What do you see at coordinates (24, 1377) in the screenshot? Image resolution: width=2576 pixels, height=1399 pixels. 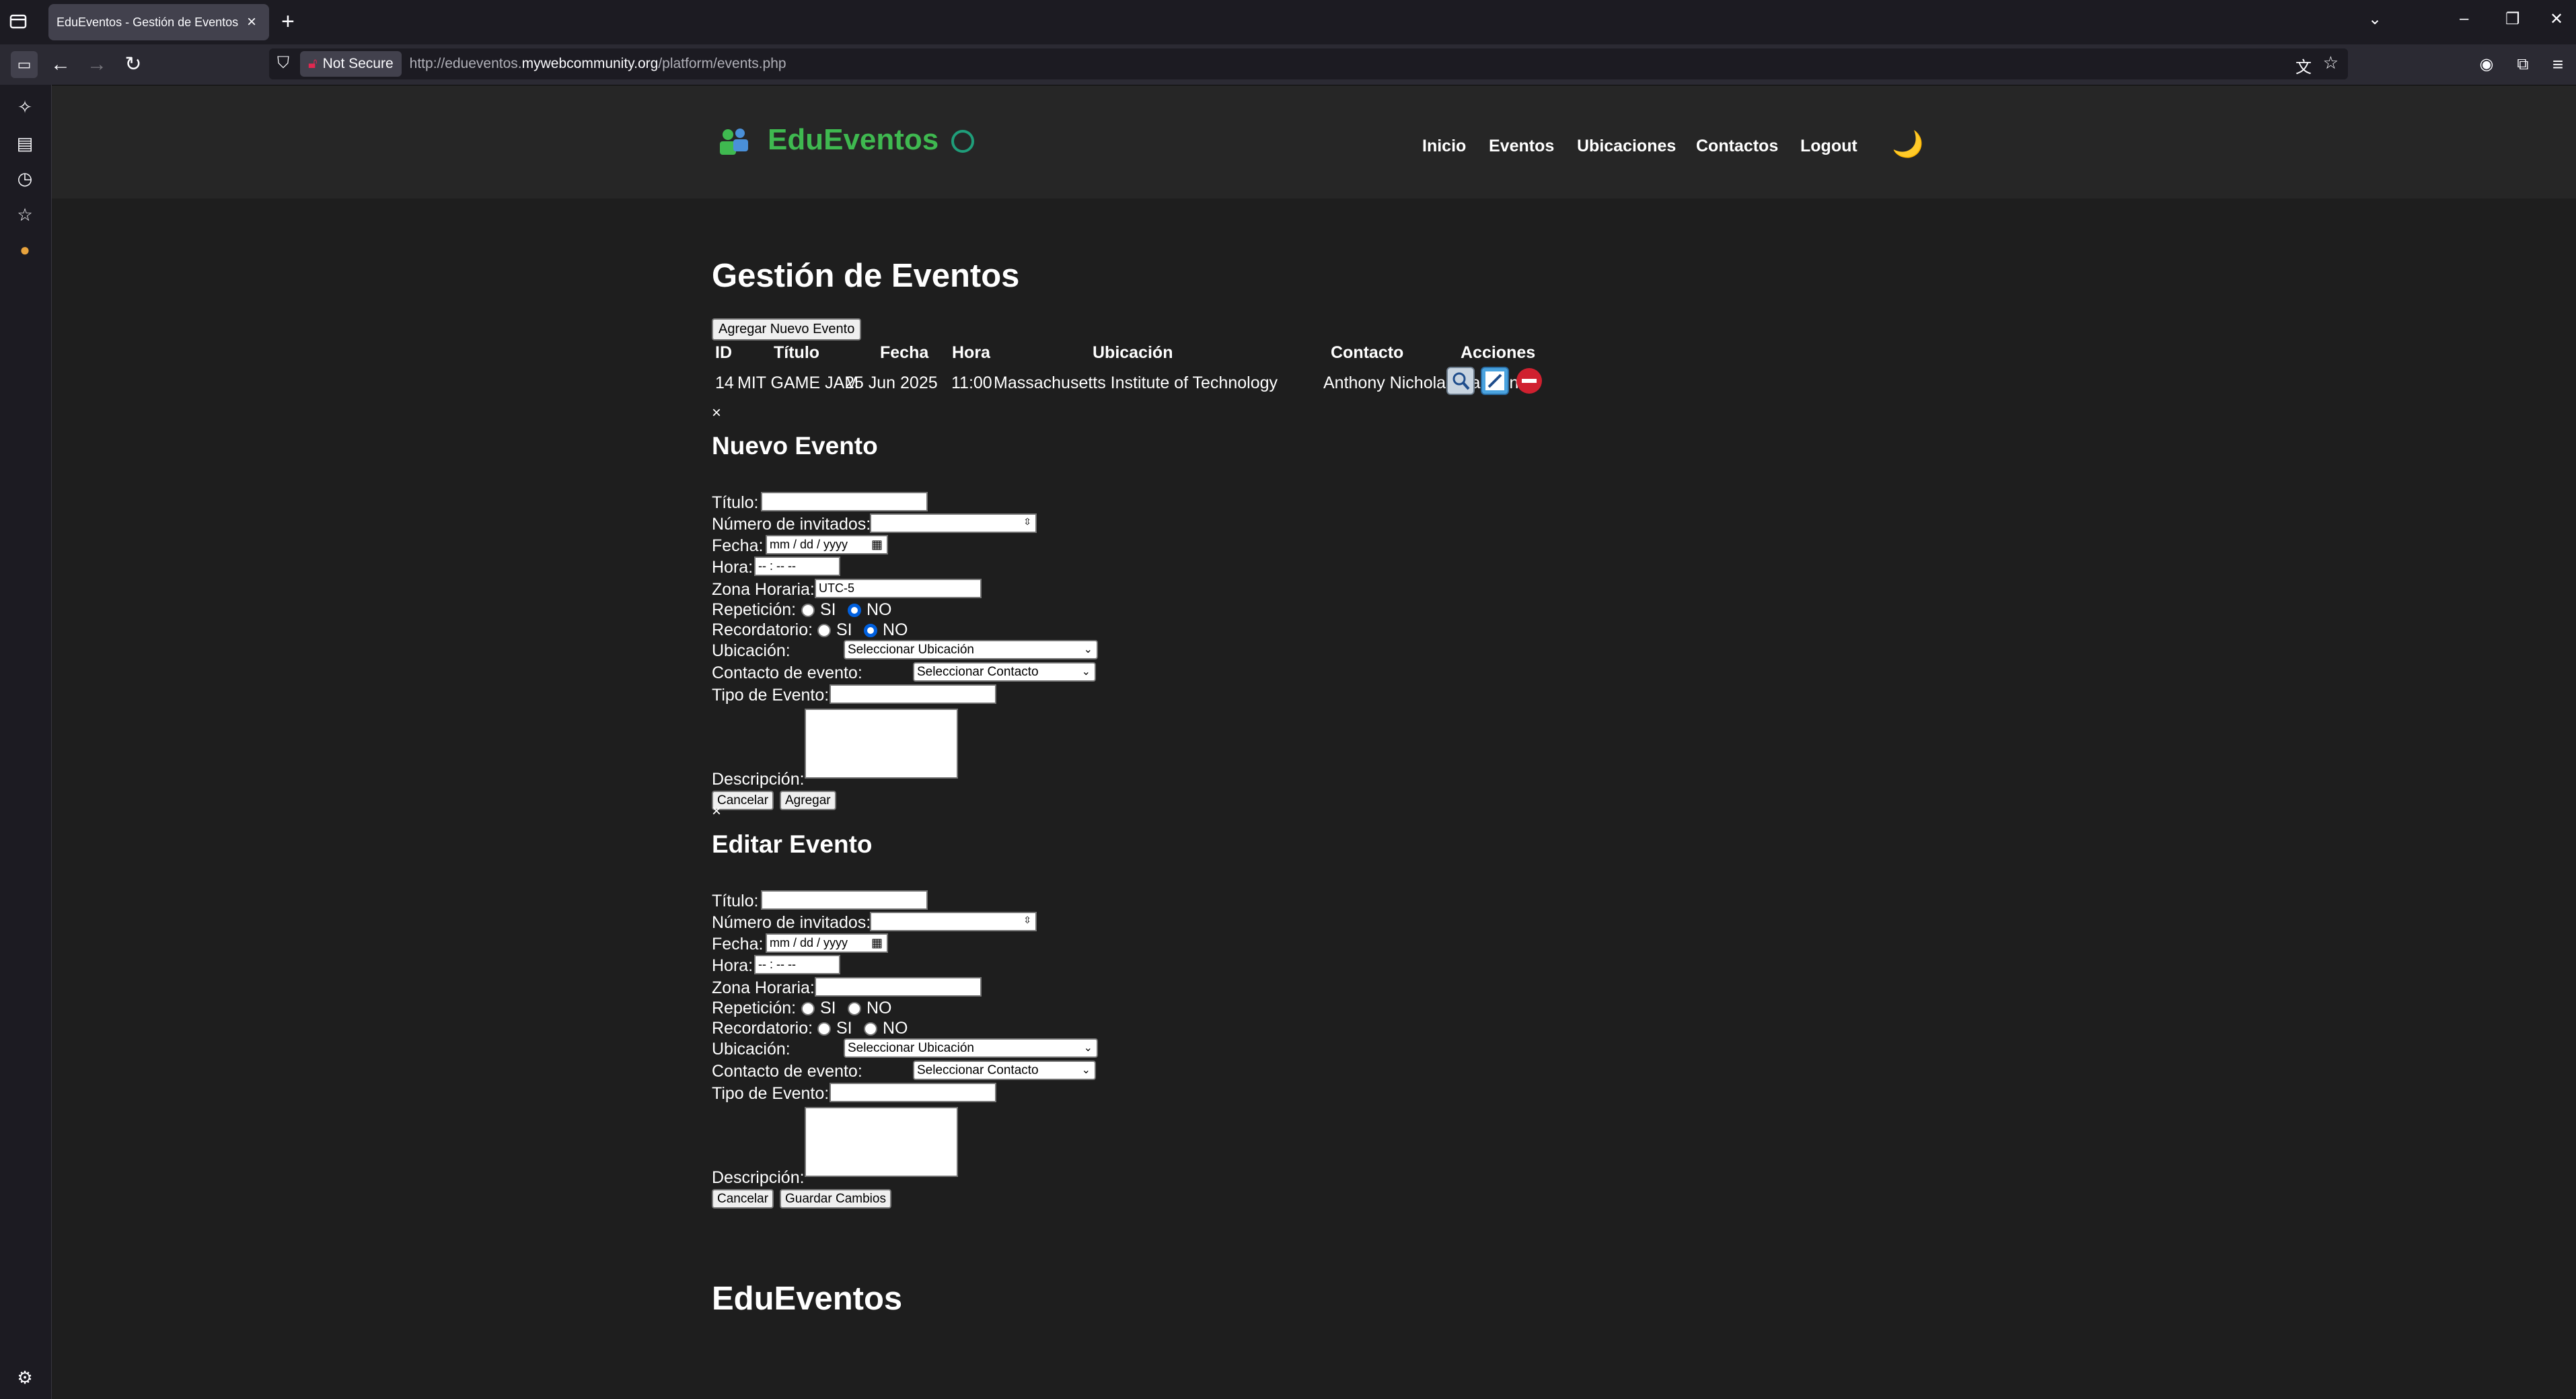 I see `settings-gear-icon: ⚙` at bounding box center [24, 1377].